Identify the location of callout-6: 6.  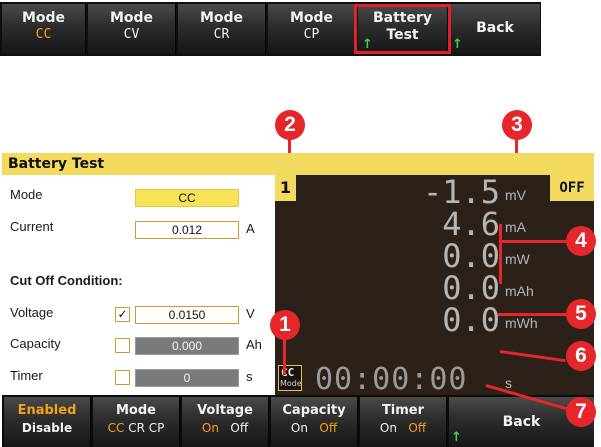
(581, 356).